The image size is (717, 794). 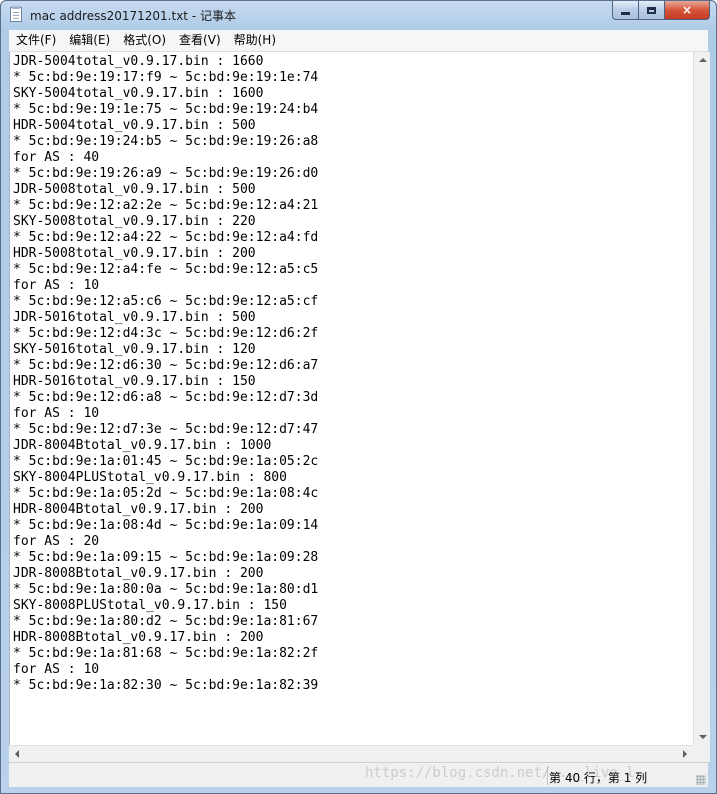 I want to click on editor-line: * 5c:bd:9e:12:a2:2e ~ 5c:bd:9e:12:a4:21, so click(x=166, y=205).